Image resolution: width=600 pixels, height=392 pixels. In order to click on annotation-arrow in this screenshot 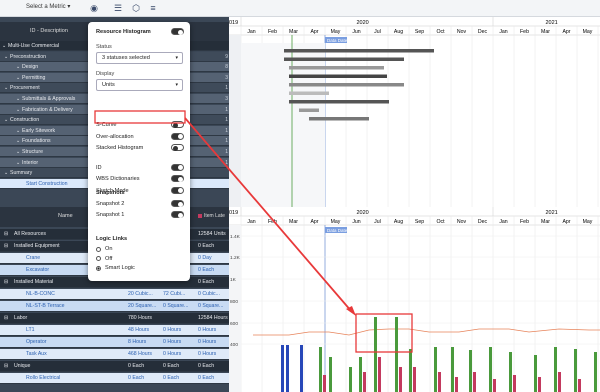, I will do `click(268, 215)`.